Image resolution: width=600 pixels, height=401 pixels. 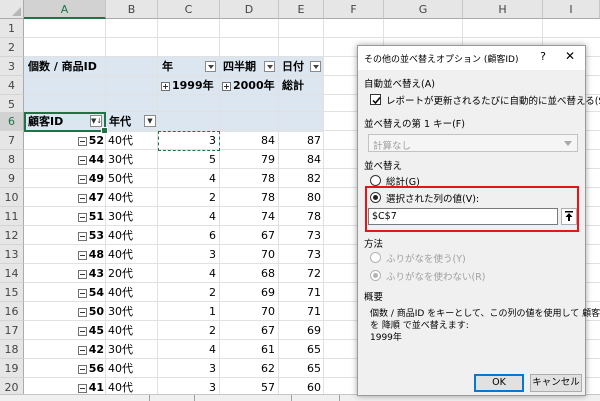 What do you see at coordinates (12, 273) in the screenshot?
I see `row-header: 14` at bounding box center [12, 273].